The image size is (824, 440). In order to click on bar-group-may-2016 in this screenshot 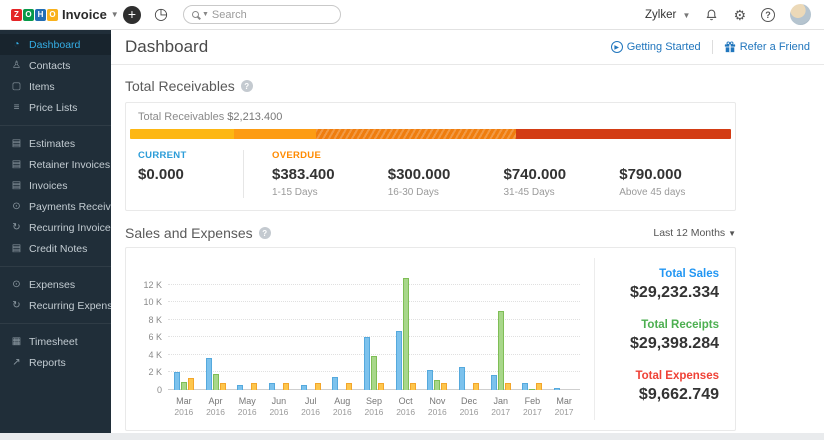, I will do `click(247, 333)`.